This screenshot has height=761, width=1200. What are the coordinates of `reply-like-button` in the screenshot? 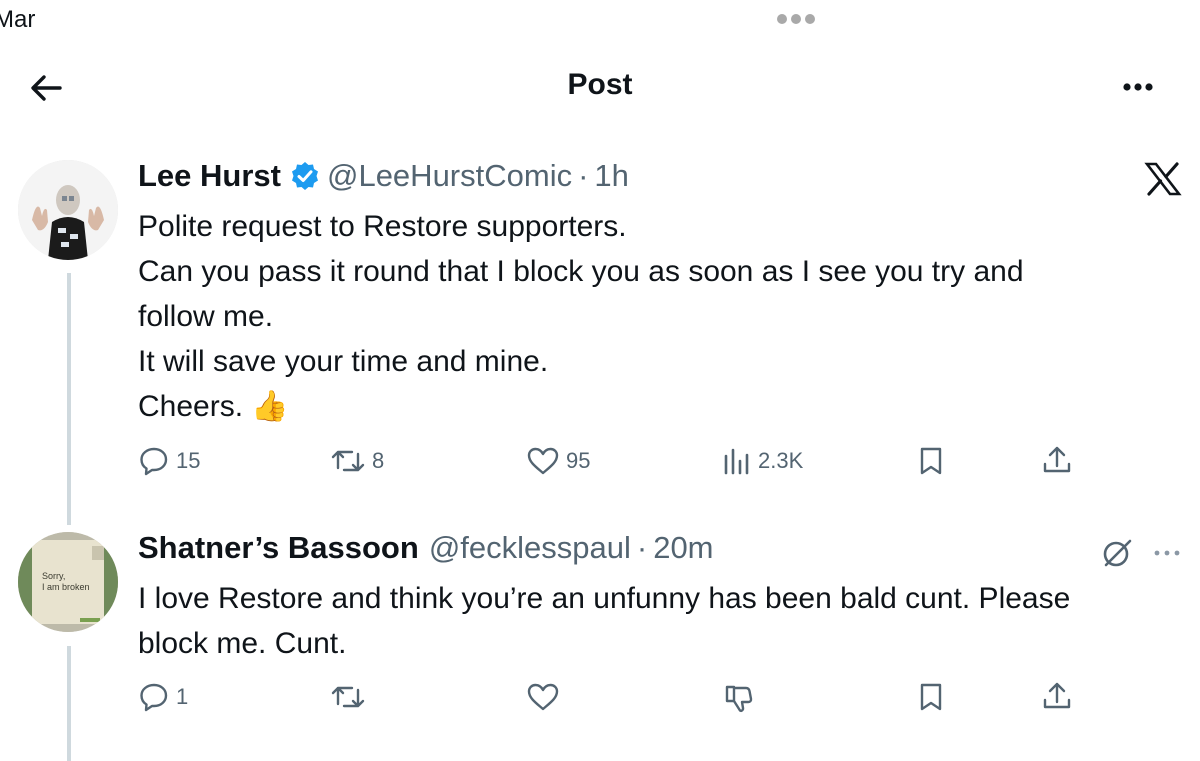 It's located at (543, 697).